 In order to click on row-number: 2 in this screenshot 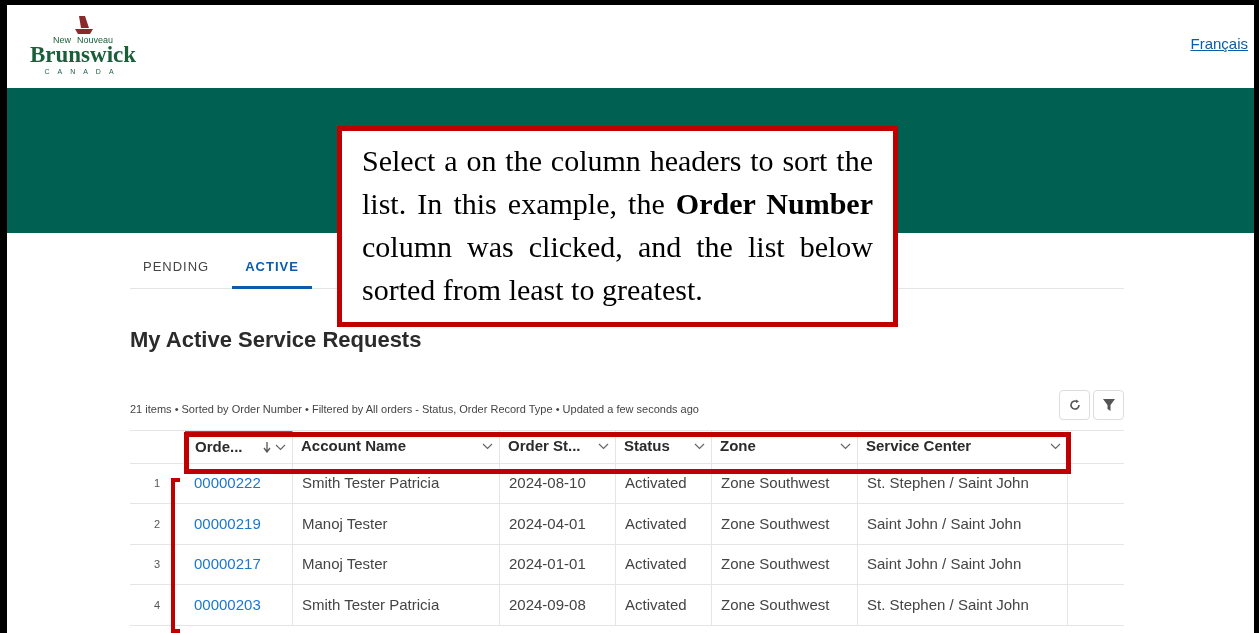, I will do `click(157, 524)`.